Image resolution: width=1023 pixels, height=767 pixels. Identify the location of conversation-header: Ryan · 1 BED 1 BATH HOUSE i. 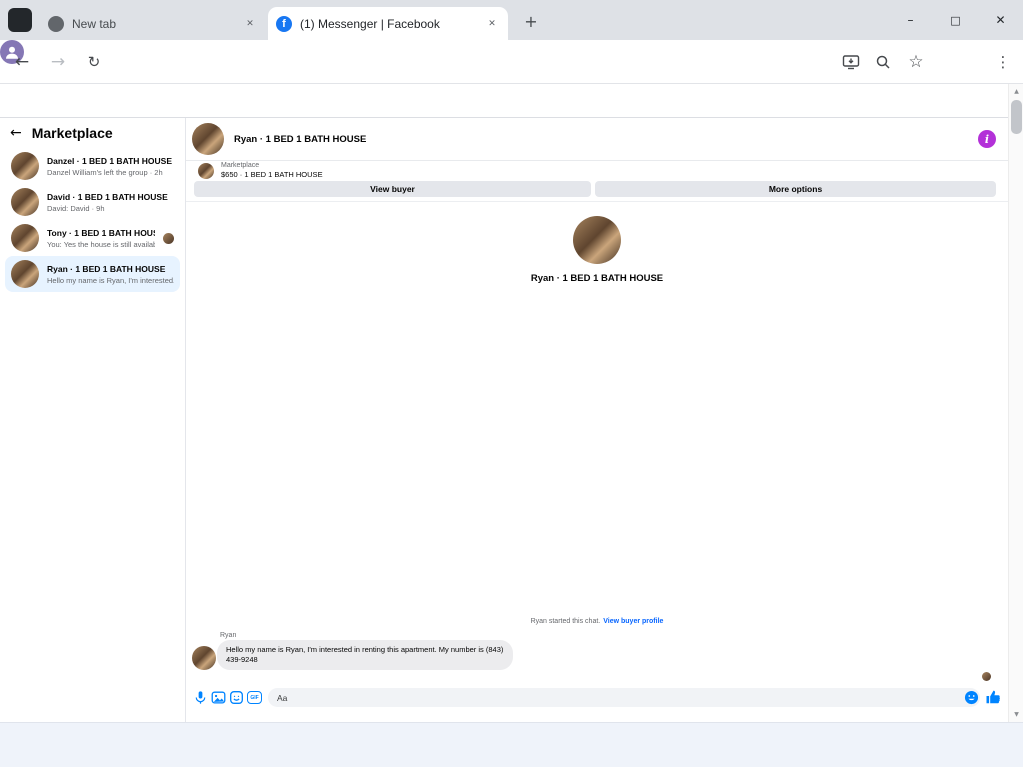
(597, 139).